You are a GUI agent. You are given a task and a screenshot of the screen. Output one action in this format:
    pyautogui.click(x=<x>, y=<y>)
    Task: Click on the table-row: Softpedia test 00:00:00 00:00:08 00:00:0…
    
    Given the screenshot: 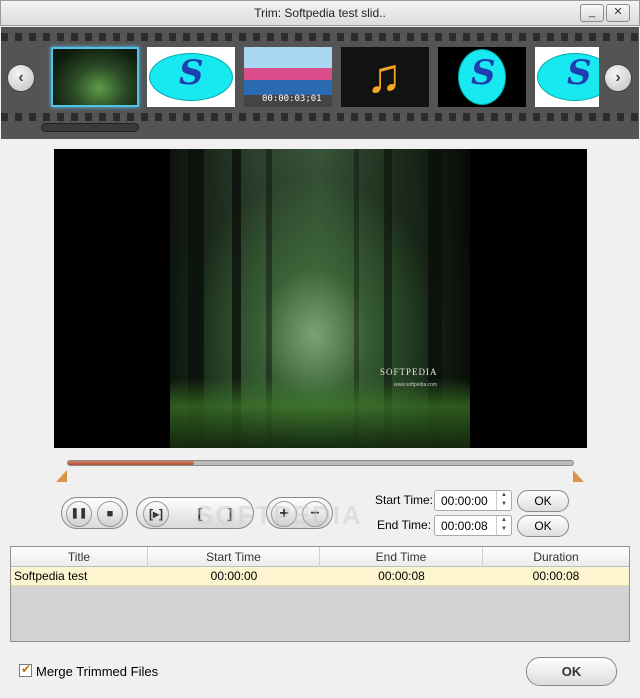 What is the action you would take?
    pyautogui.click(x=320, y=576)
    